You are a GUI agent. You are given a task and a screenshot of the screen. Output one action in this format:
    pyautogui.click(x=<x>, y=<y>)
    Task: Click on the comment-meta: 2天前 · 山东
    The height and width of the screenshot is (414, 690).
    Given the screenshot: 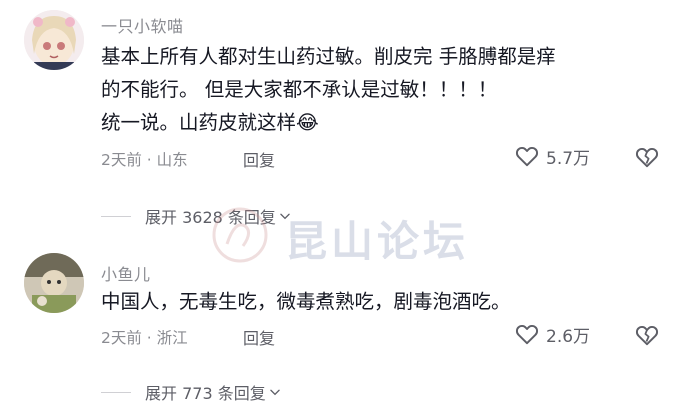 What is the action you would take?
    pyautogui.click(x=144, y=160)
    